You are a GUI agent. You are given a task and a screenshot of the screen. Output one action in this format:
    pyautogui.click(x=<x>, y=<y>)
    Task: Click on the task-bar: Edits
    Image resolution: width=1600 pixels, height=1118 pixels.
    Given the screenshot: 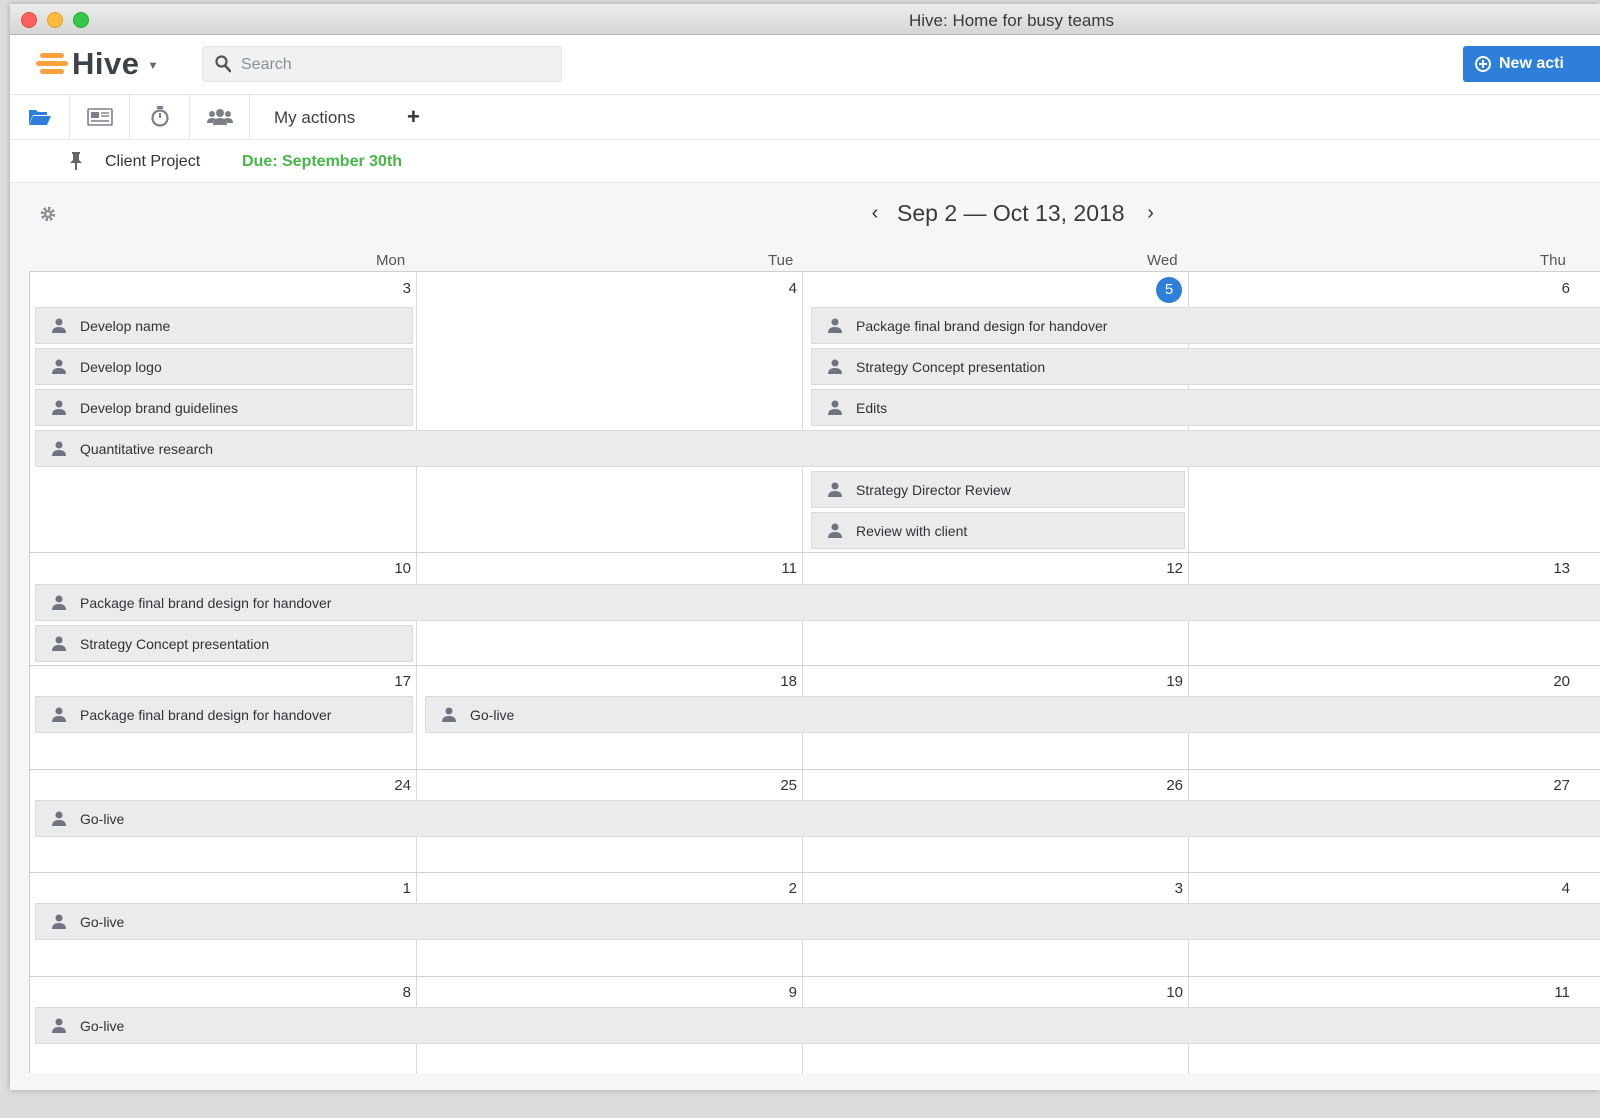 What is the action you would take?
    pyautogui.click(x=1205, y=407)
    